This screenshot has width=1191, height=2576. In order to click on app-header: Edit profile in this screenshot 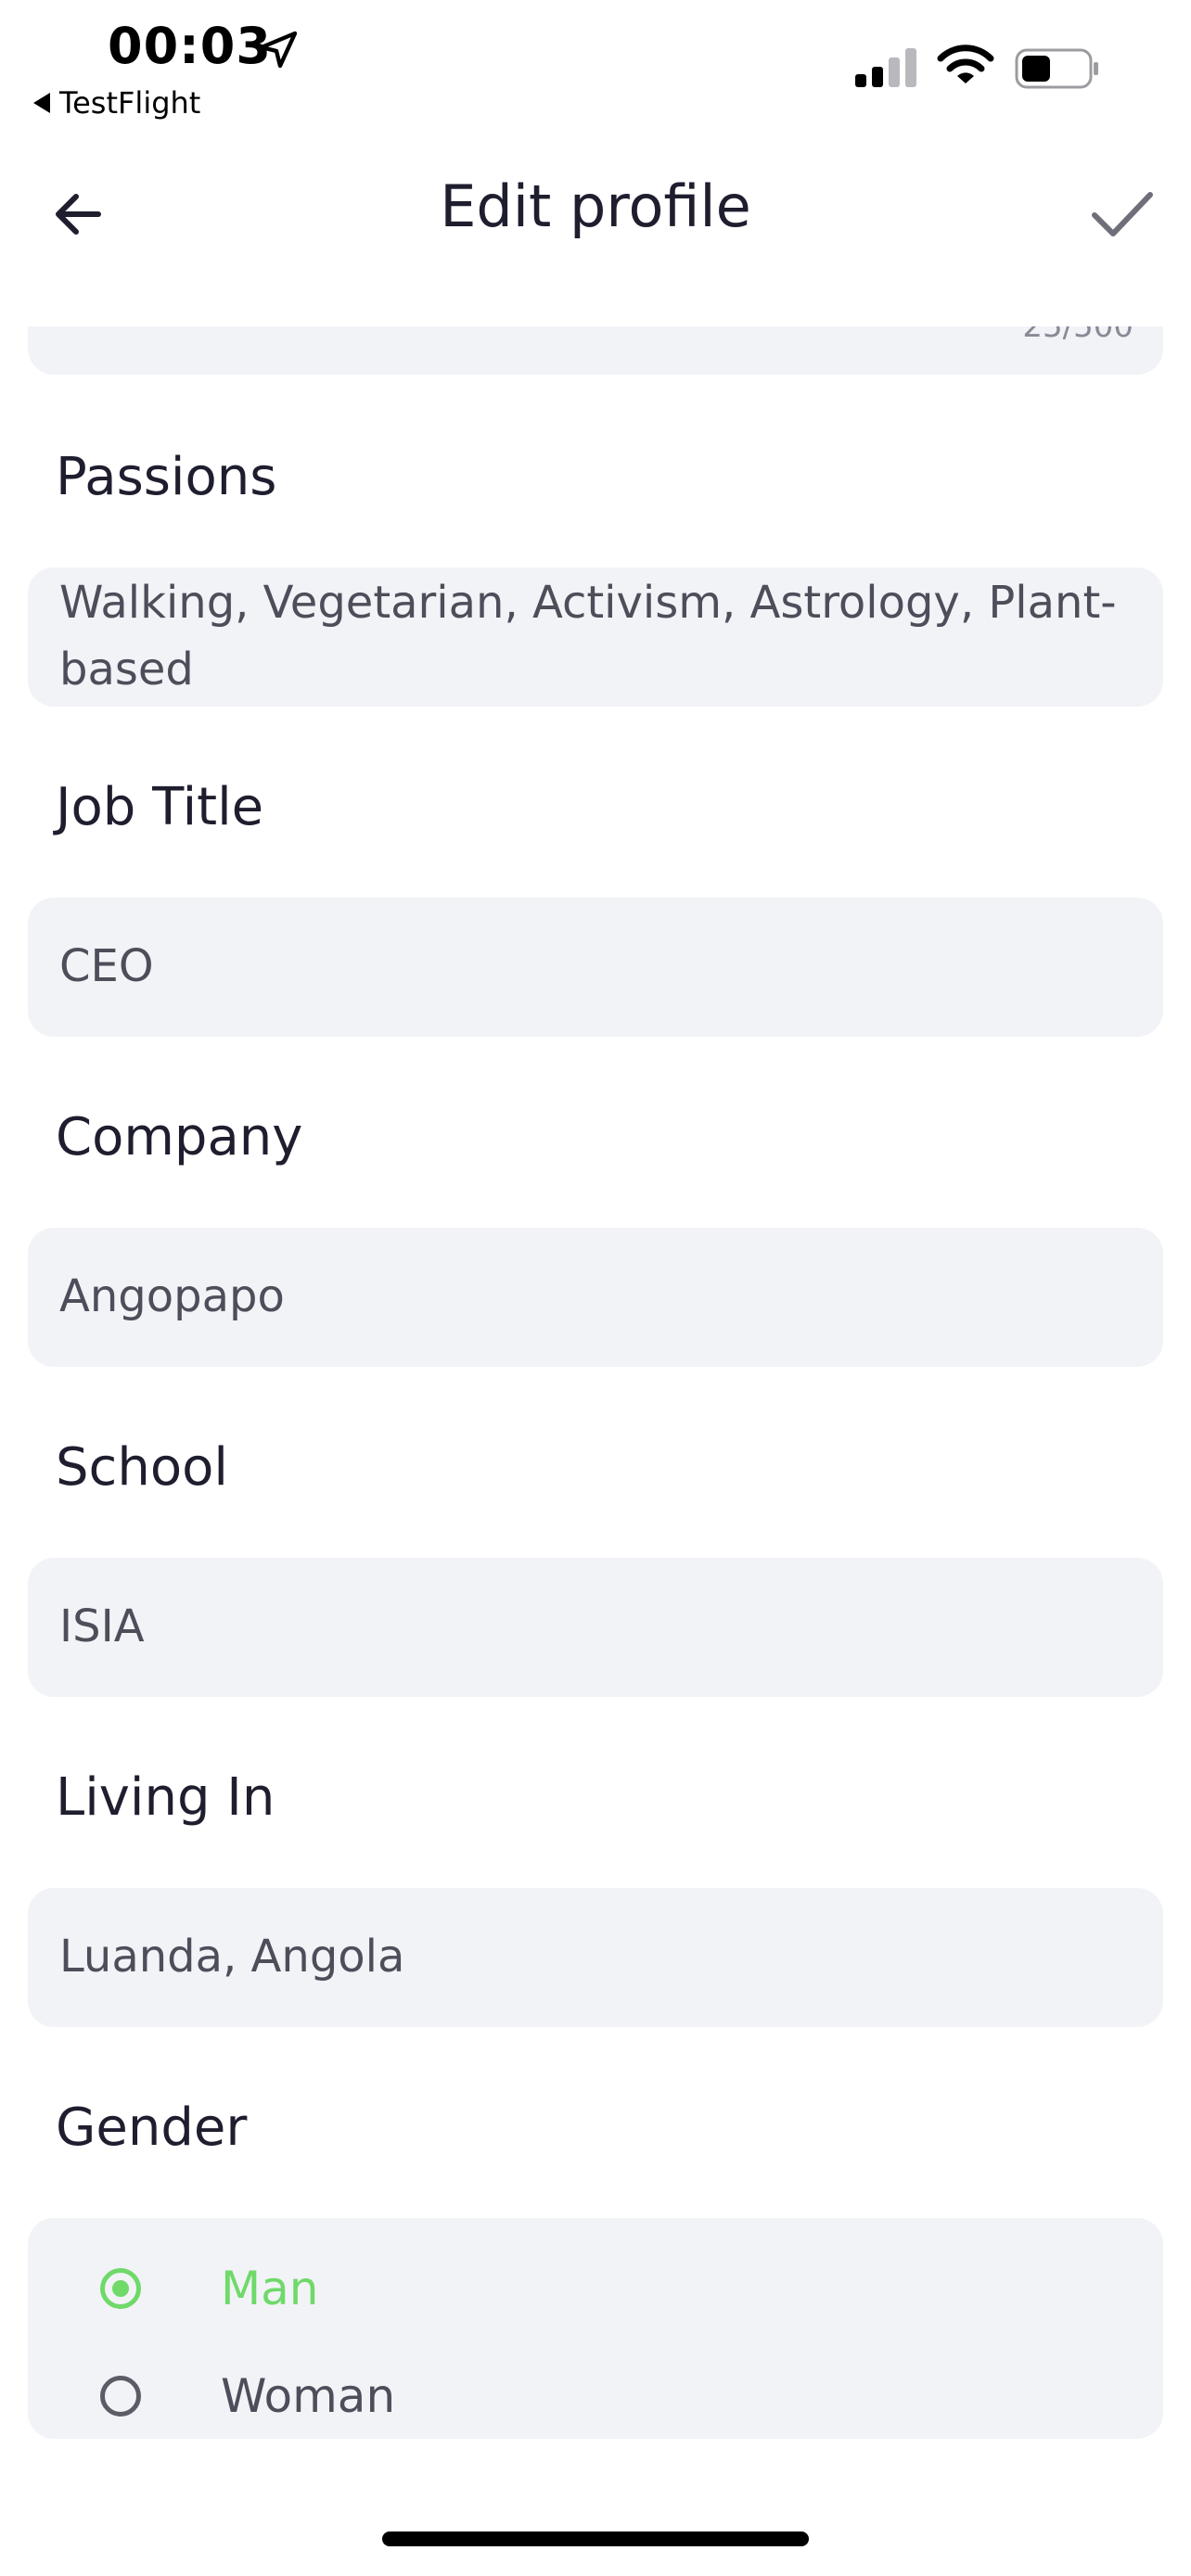, I will do `click(595, 232)`.